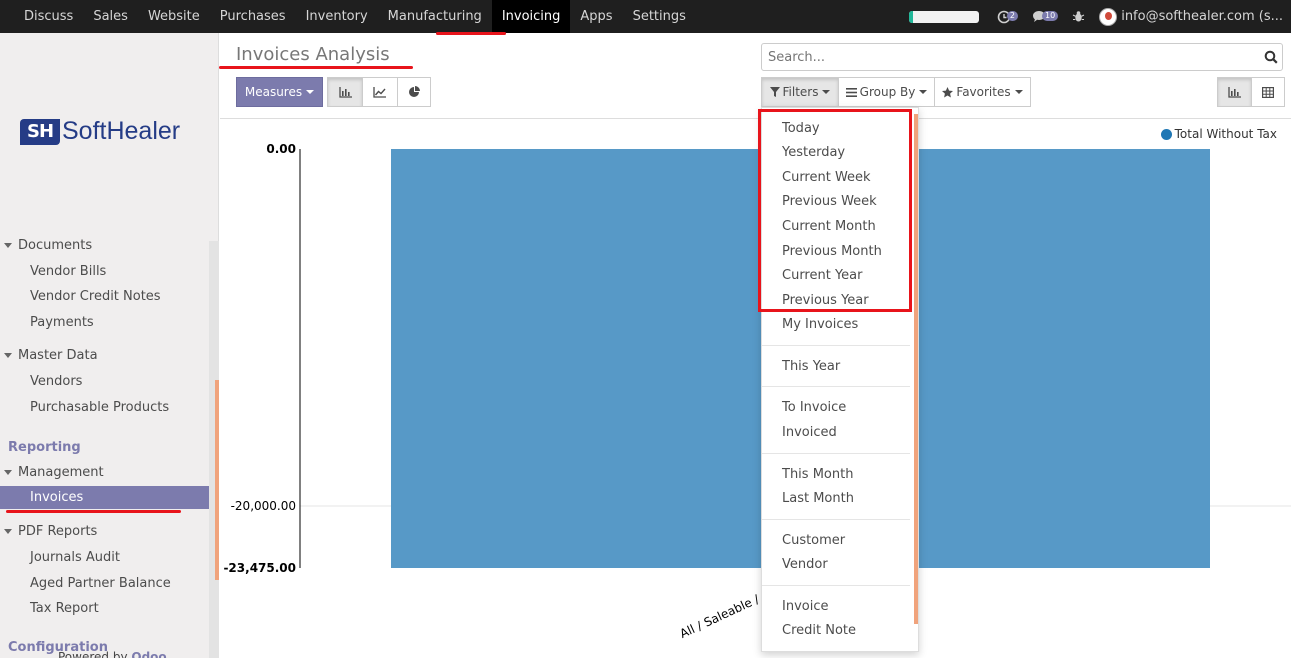 The width and height of the screenshot is (1291, 658). Describe the element at coordinates (54, 472) in the screenshot. I see `sidebar-group-management: Management` at that location.